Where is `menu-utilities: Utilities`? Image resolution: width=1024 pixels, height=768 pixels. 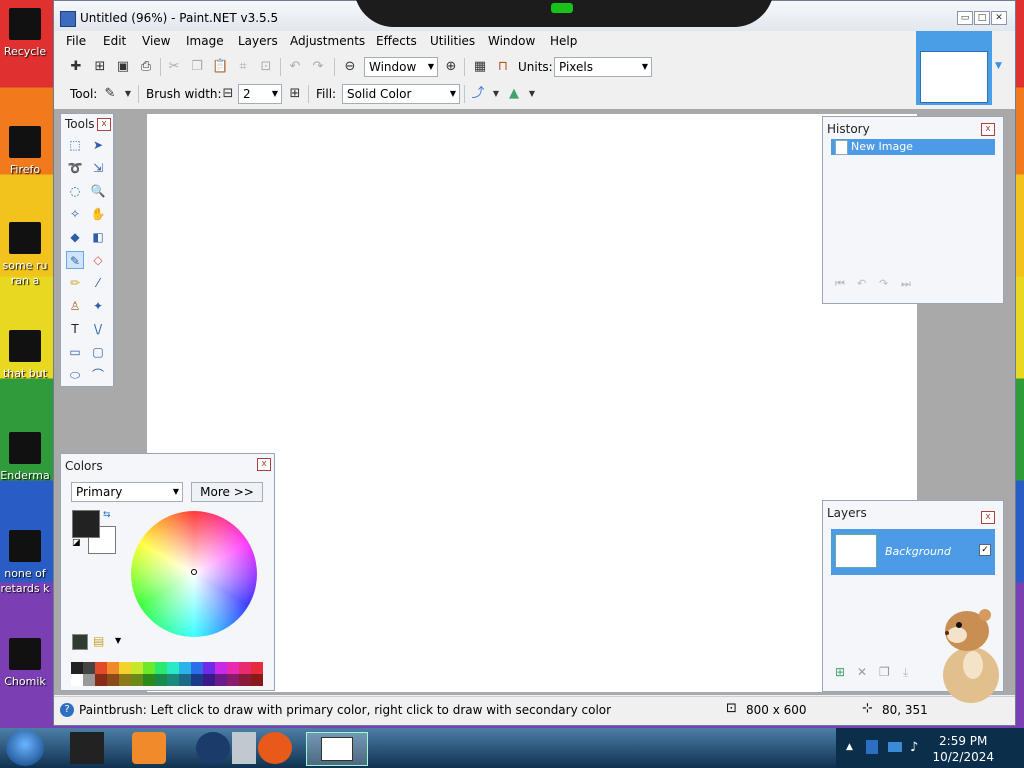 menu-utilities: Utilities is located at coordinates (452, 41).